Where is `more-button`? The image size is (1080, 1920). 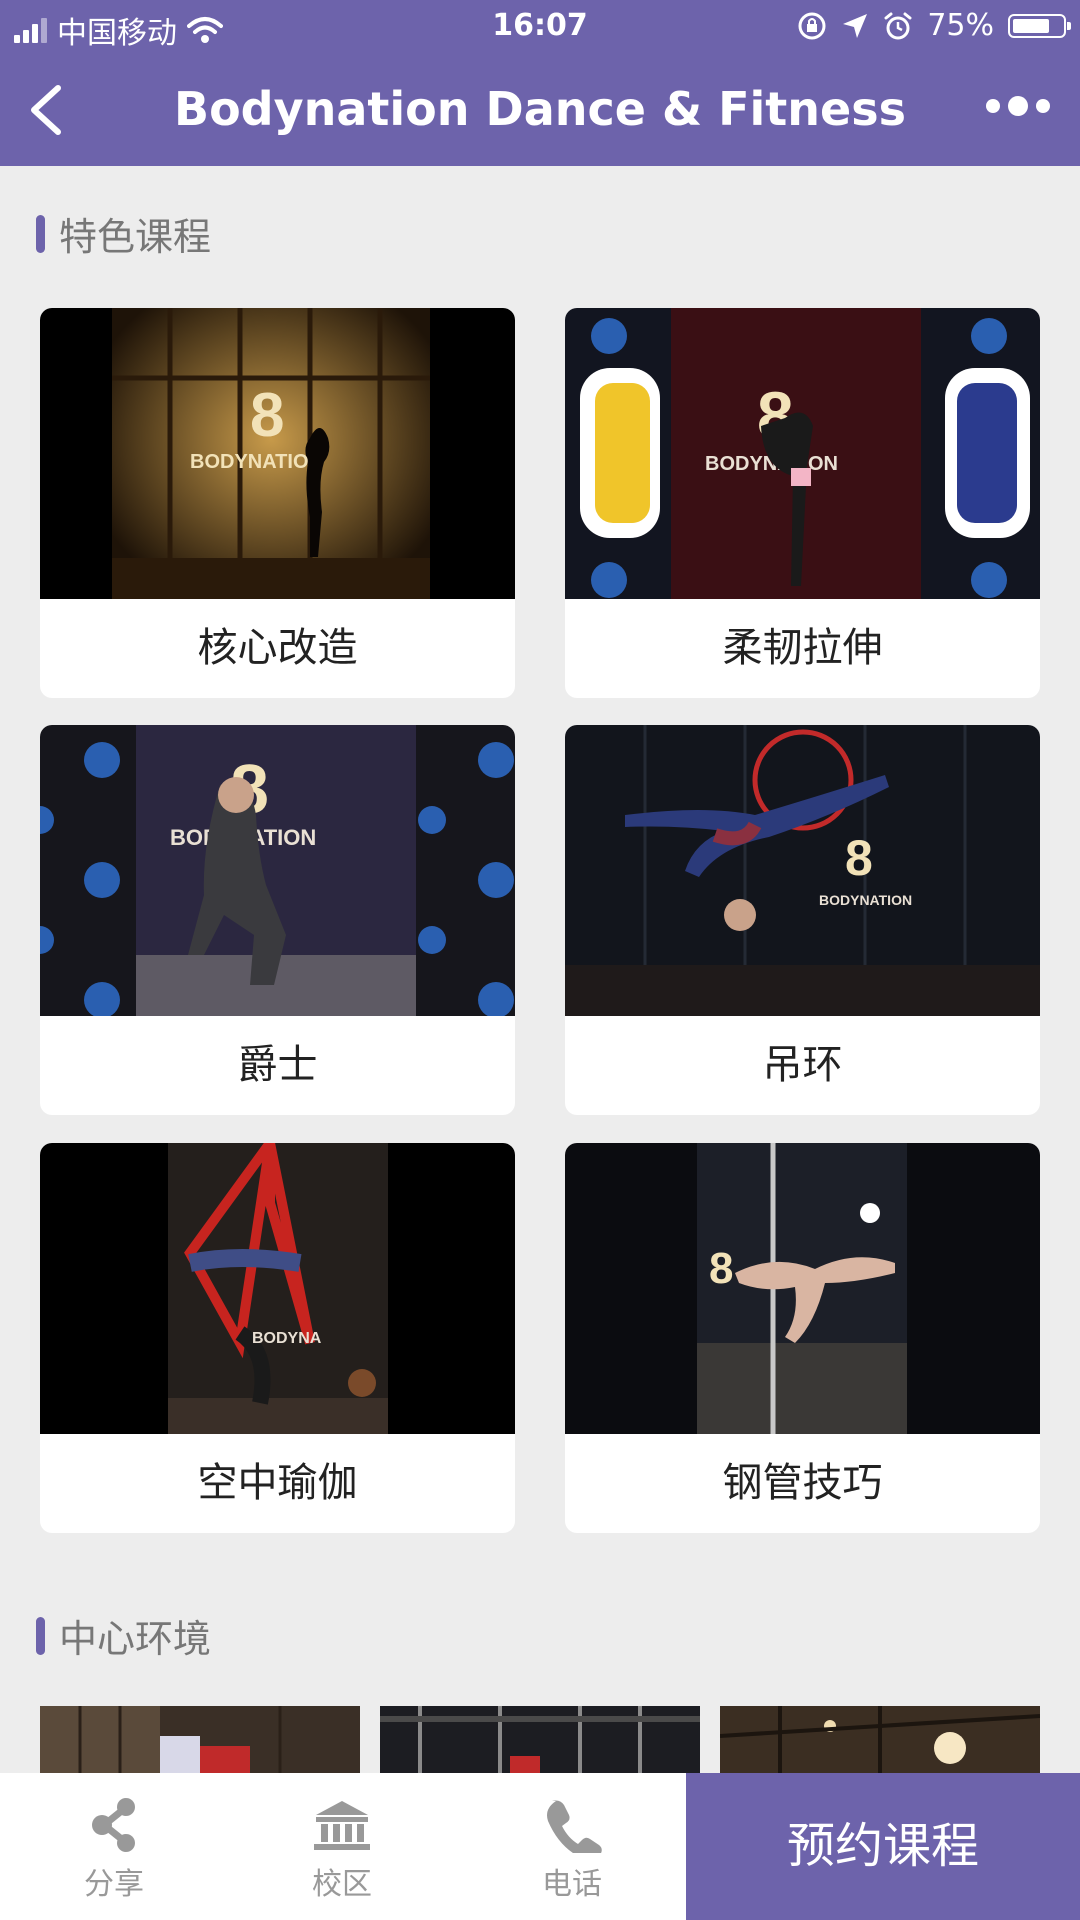 more-button is located at coordinates (1018, 106).